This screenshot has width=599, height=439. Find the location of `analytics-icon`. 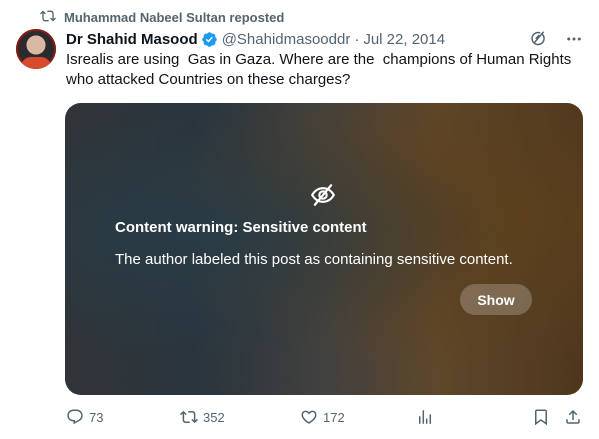

analytics-icon is located at coordinates (425, 417).